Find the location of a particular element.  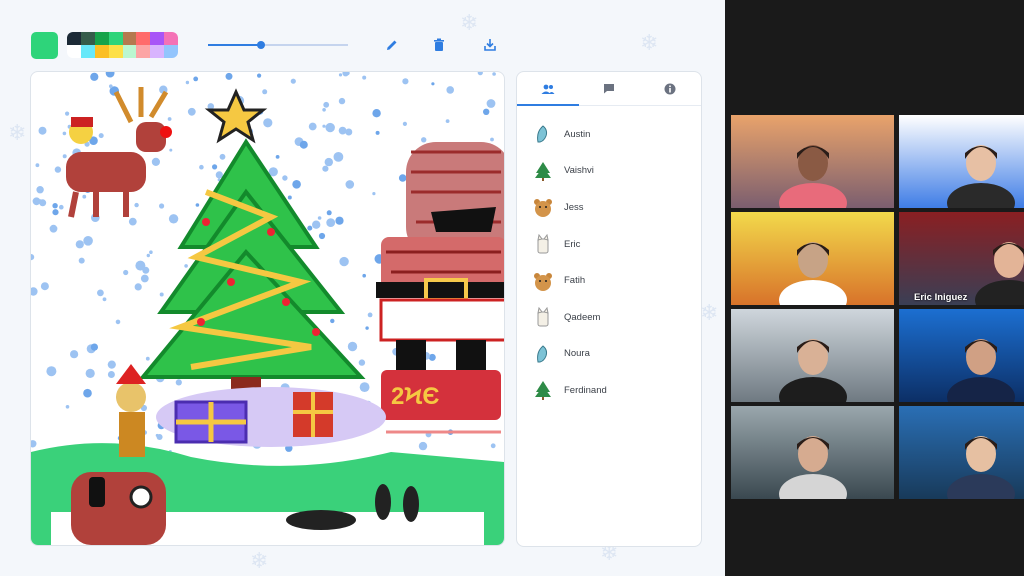

svg-text: 2ϞЄ is located at coordinates (415, 396).